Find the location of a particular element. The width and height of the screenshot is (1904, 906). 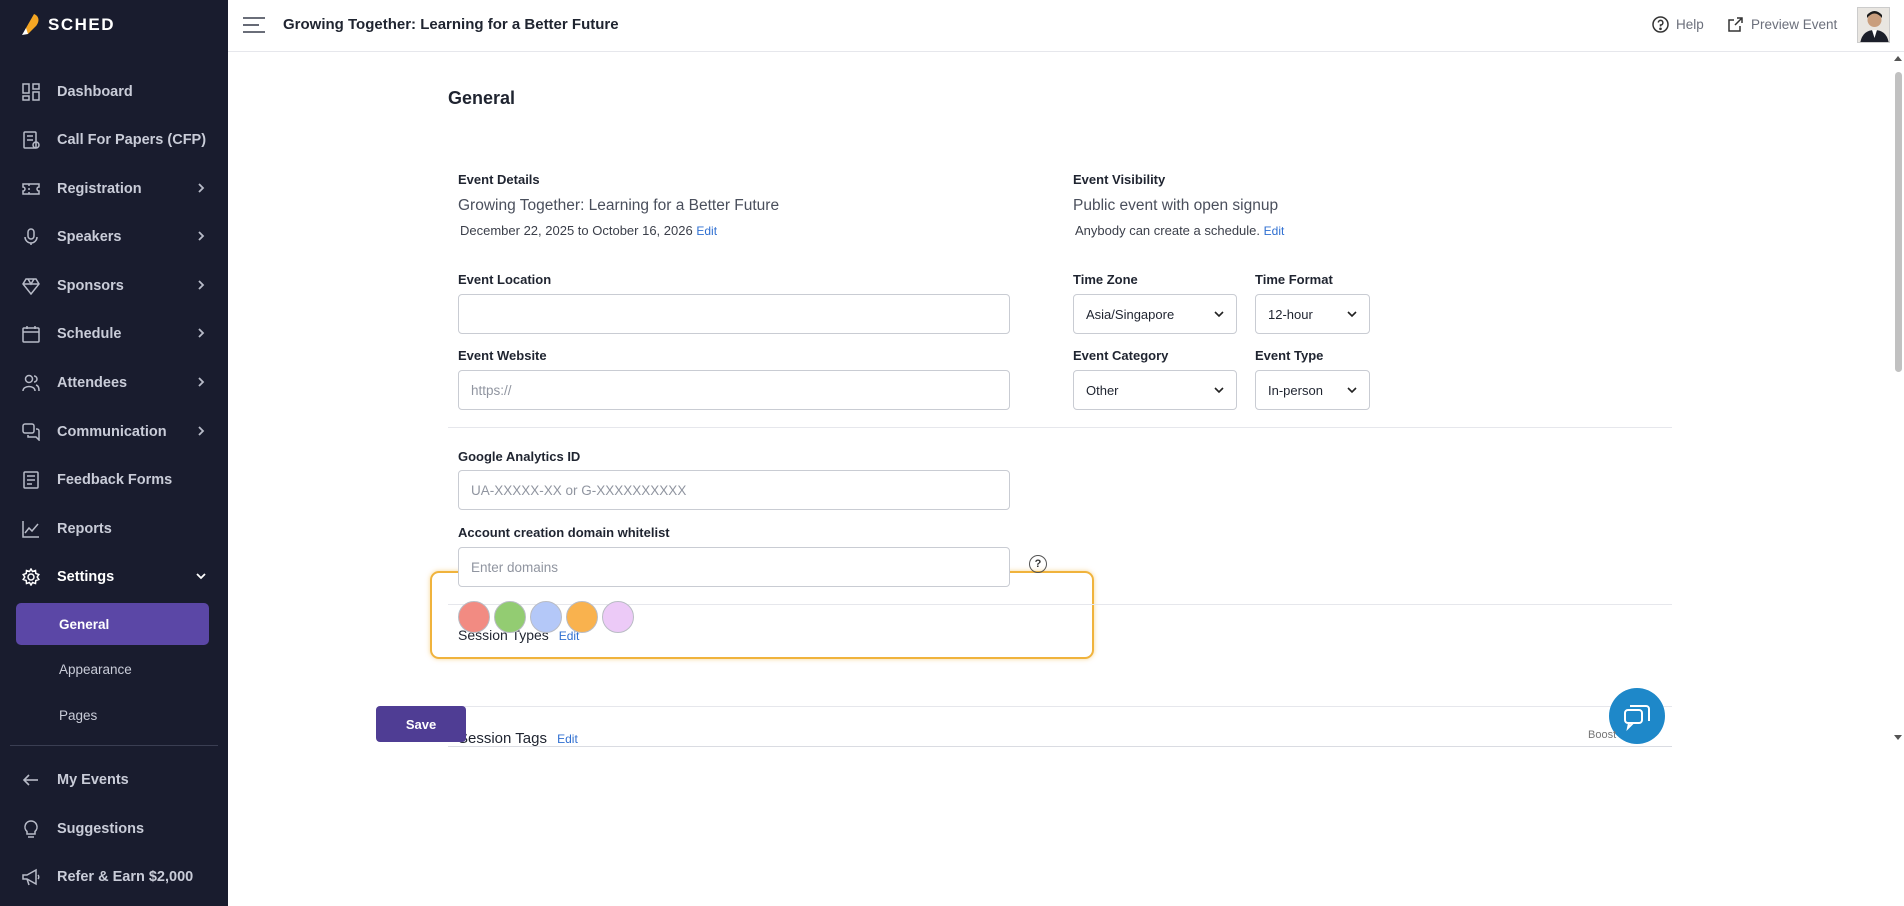

event-type-select: In-person is located at coordinates (1312, 390).